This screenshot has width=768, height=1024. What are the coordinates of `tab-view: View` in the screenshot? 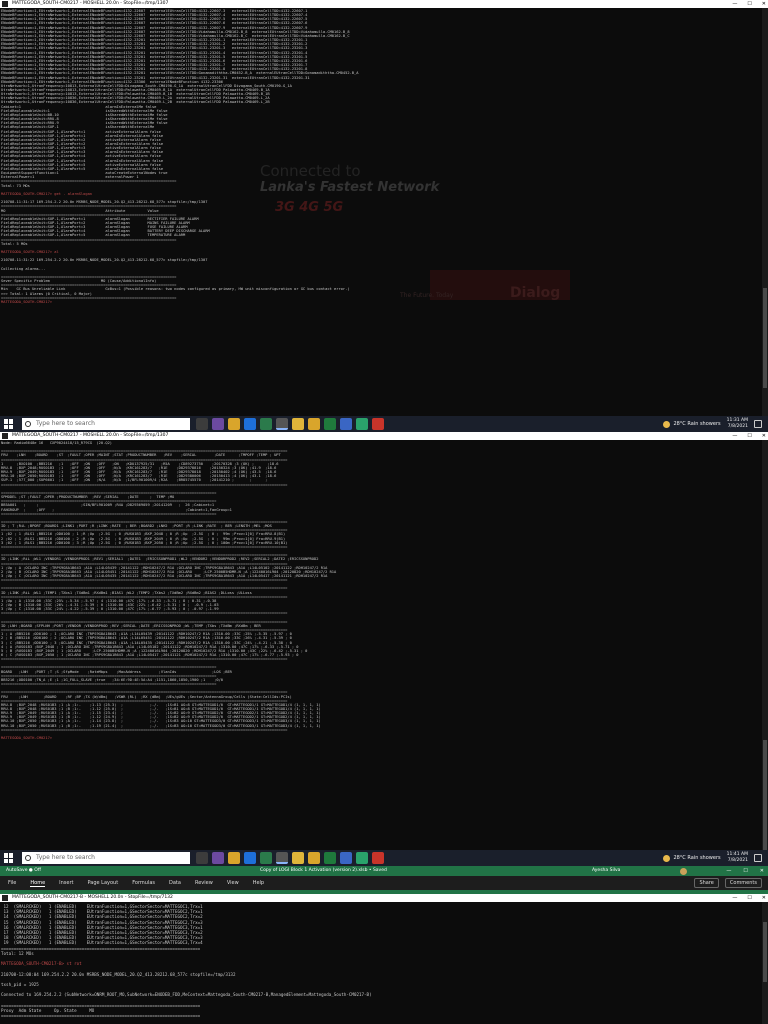 It's located at (233, 883).